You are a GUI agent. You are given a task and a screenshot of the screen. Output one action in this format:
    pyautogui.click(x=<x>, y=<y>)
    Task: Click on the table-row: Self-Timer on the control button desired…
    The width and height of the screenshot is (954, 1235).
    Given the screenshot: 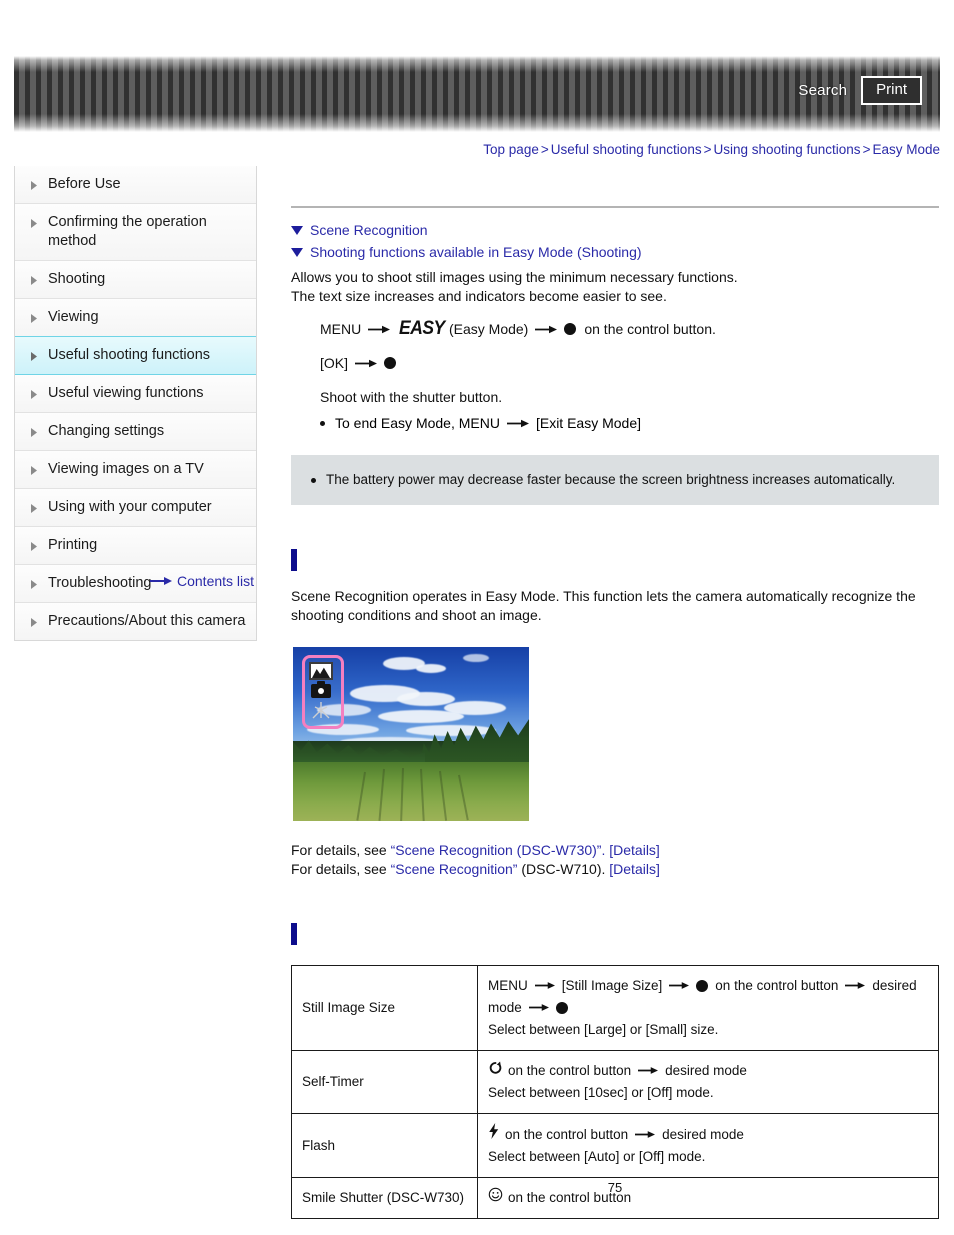 What is the action you would take?
    pyautogui.click(x=615, y=1082)
    